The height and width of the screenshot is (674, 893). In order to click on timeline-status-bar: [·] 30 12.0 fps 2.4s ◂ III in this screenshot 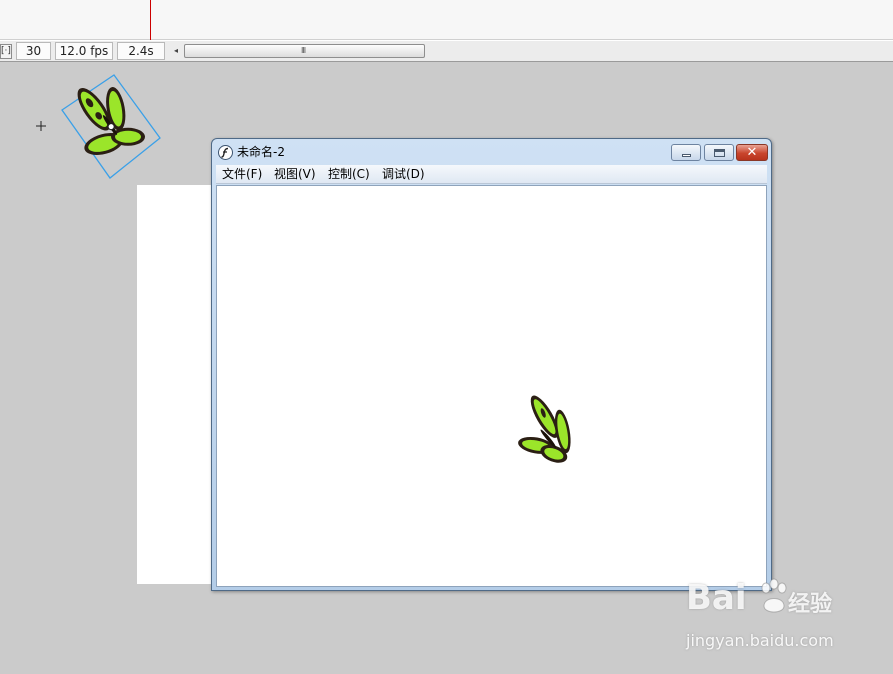, I will do `click(446, 51)`.